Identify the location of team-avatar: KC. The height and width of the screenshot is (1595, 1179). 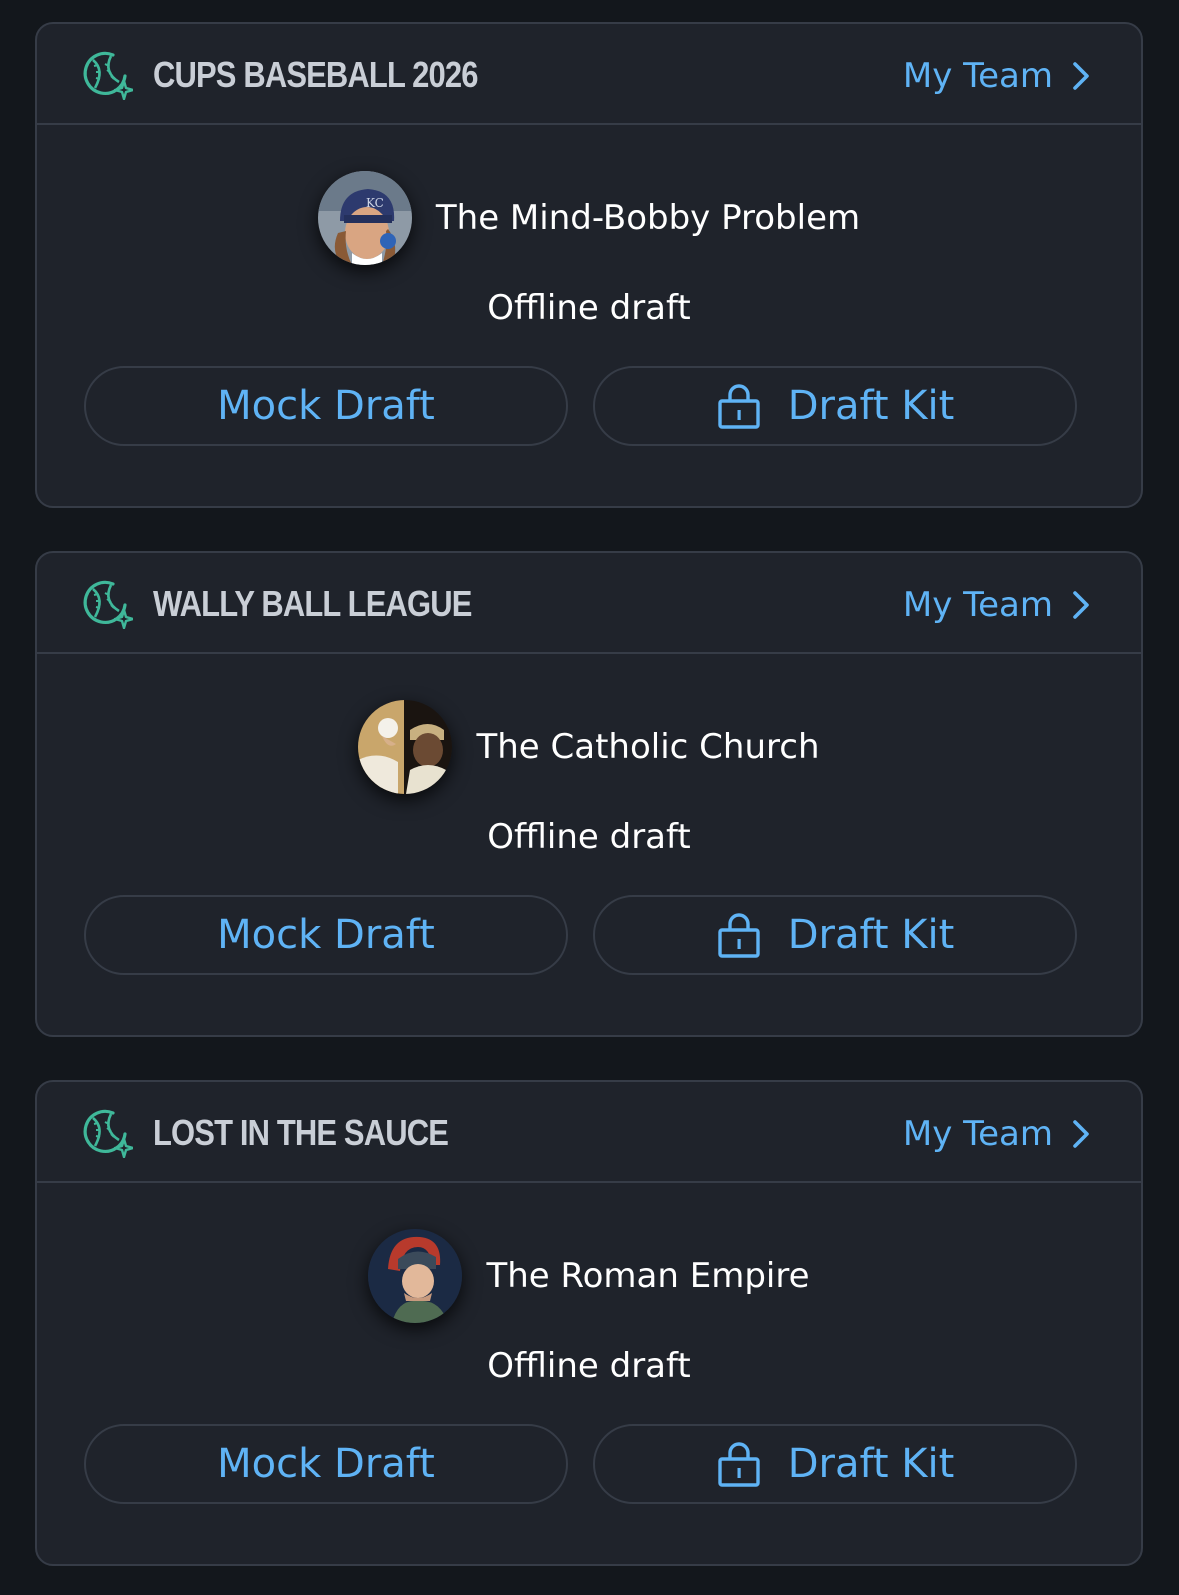
(364, 218).